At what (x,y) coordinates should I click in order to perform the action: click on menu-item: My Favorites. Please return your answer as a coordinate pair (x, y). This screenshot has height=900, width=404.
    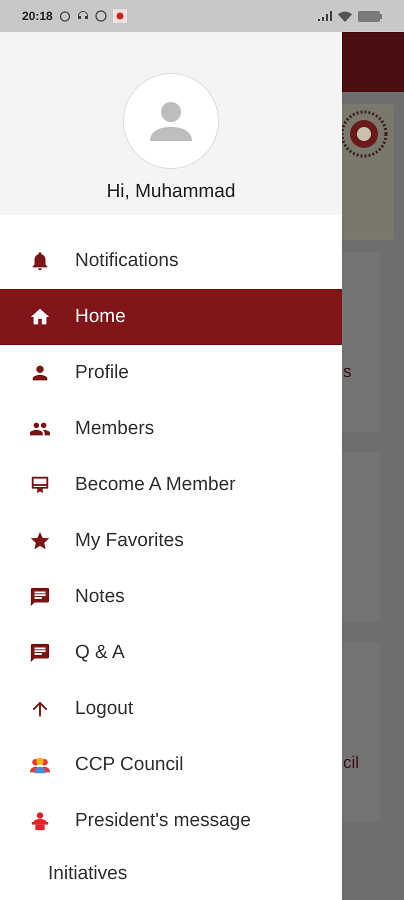
    Looking at the image, I should click on (171, 541).